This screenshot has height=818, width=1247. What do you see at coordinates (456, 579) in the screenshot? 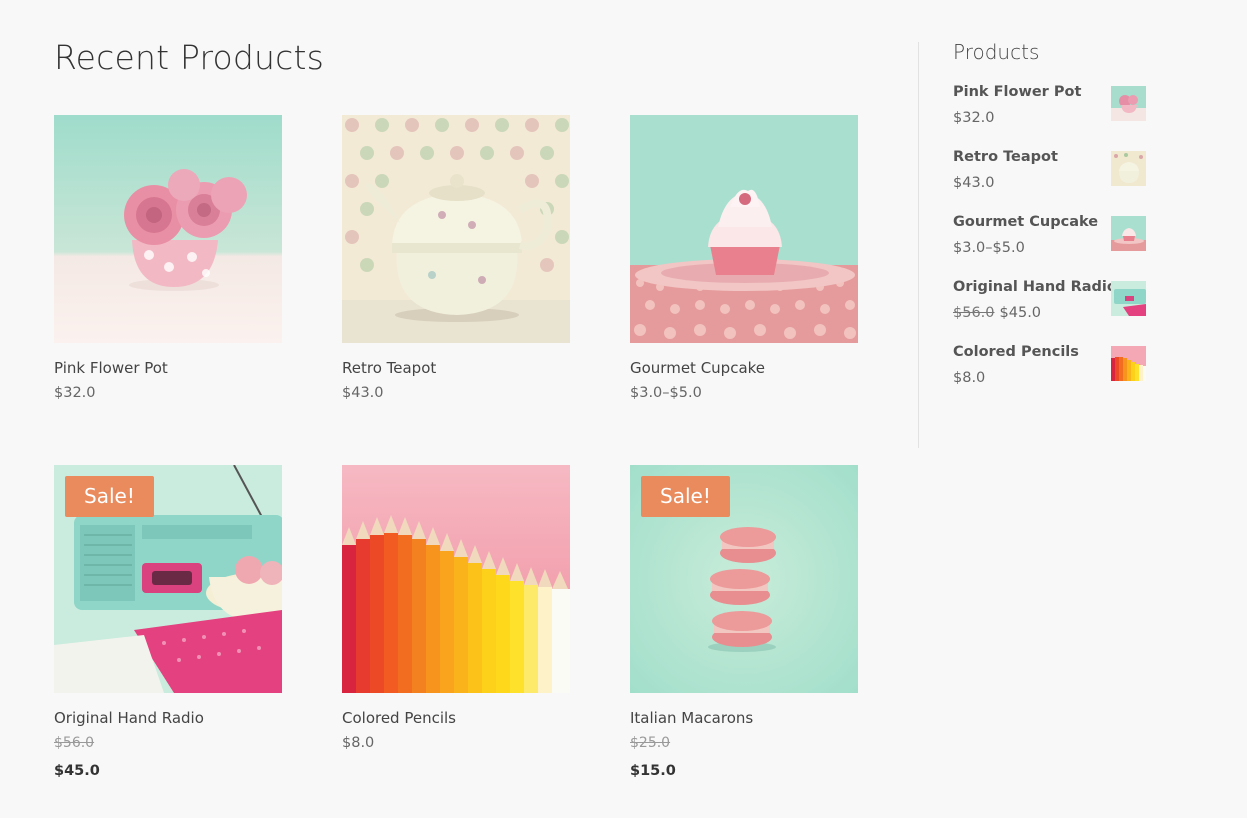
I see `colored-pencils-image` at bounding box center [456, 579].